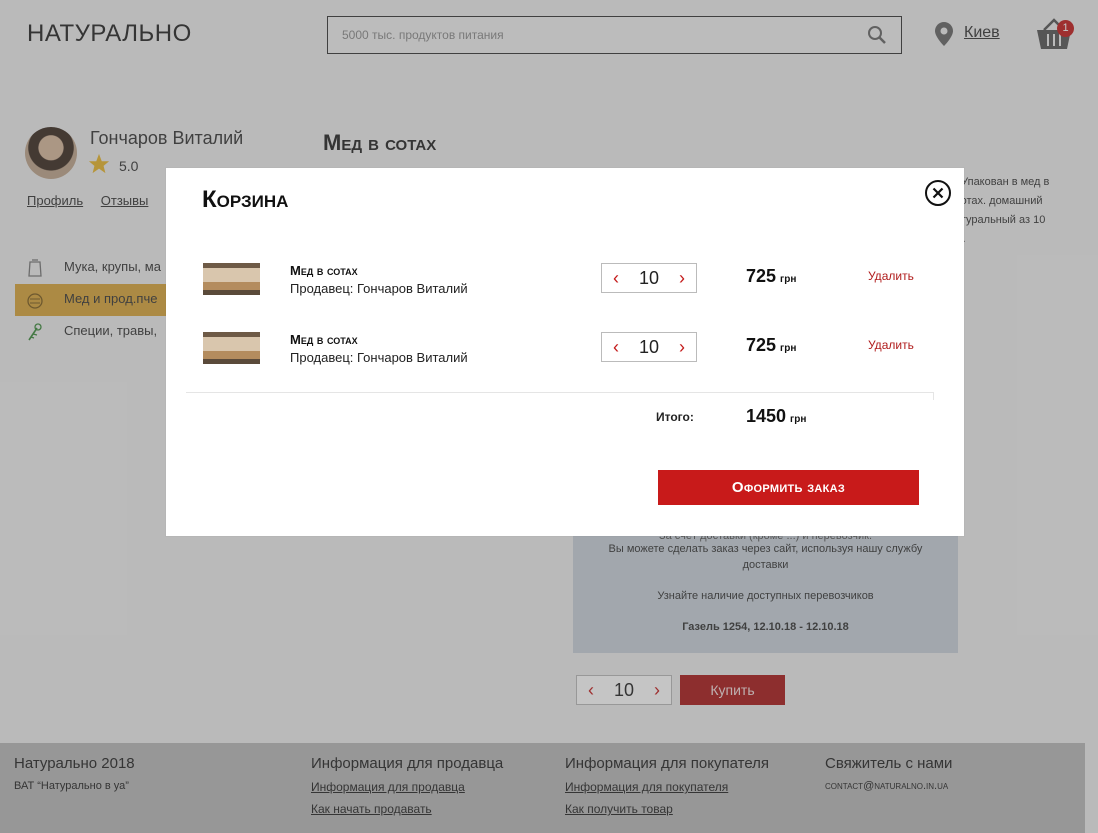 Image resolution: width=1098 pixels, height=833 pixels. What do you see at coordinates (245, 199) in the screenshot?
I see `modal-title: Корзина` at bounding box center [245, 199].